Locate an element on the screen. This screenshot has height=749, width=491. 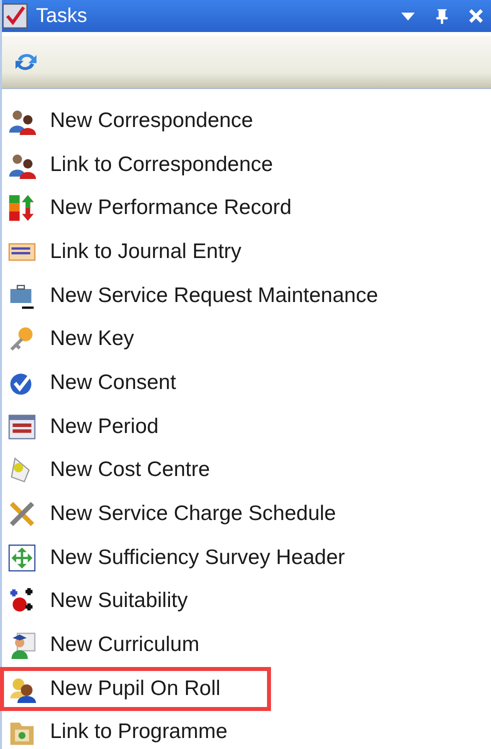
window-title: Tasks is located at coordinates (62, 16).